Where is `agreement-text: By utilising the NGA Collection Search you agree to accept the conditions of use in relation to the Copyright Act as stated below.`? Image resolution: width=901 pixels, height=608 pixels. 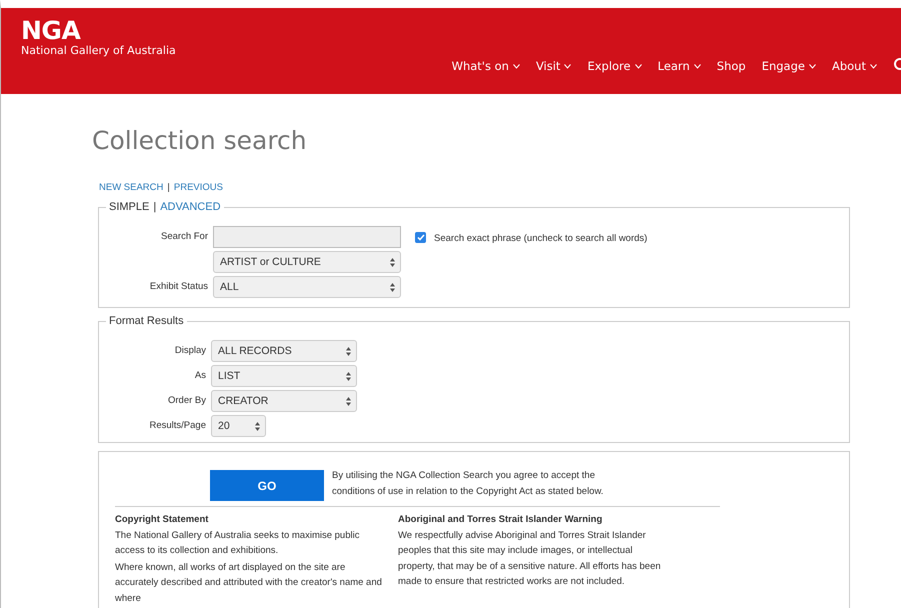 agreement-text: By utilising the NGA Collection Search you agree to accept the conditions of use in relation to the Copyright Act as stated below. is located at coordinates (468, 484).